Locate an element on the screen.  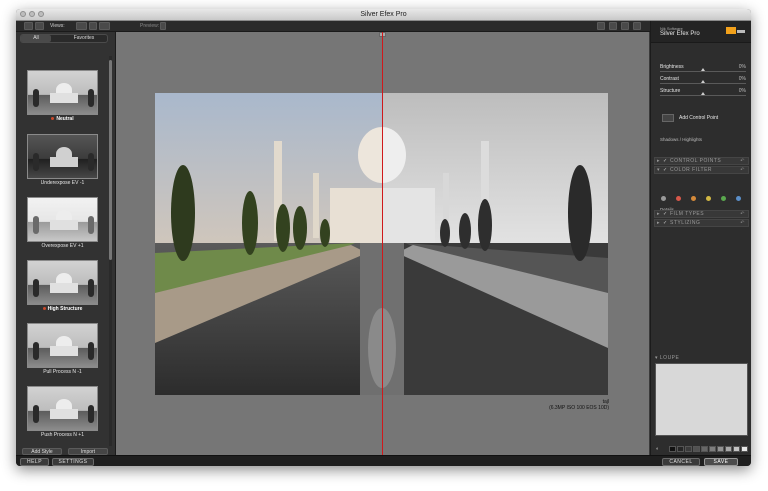
section-stylizing: ▸ ✓ STYLIZING ↶ is located at coordinates (701, 223).